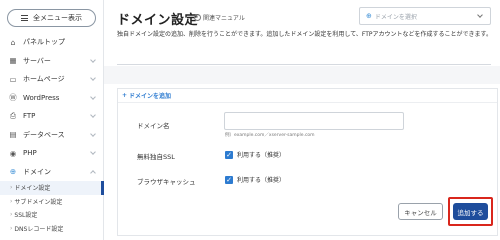 This screenshot has height=240, width=500. What do you see at coordinates (52, 172) in the screenshot?
I see `sidebar-item-domain: ⊕ ドメイン` at bounding box center [52, 172].